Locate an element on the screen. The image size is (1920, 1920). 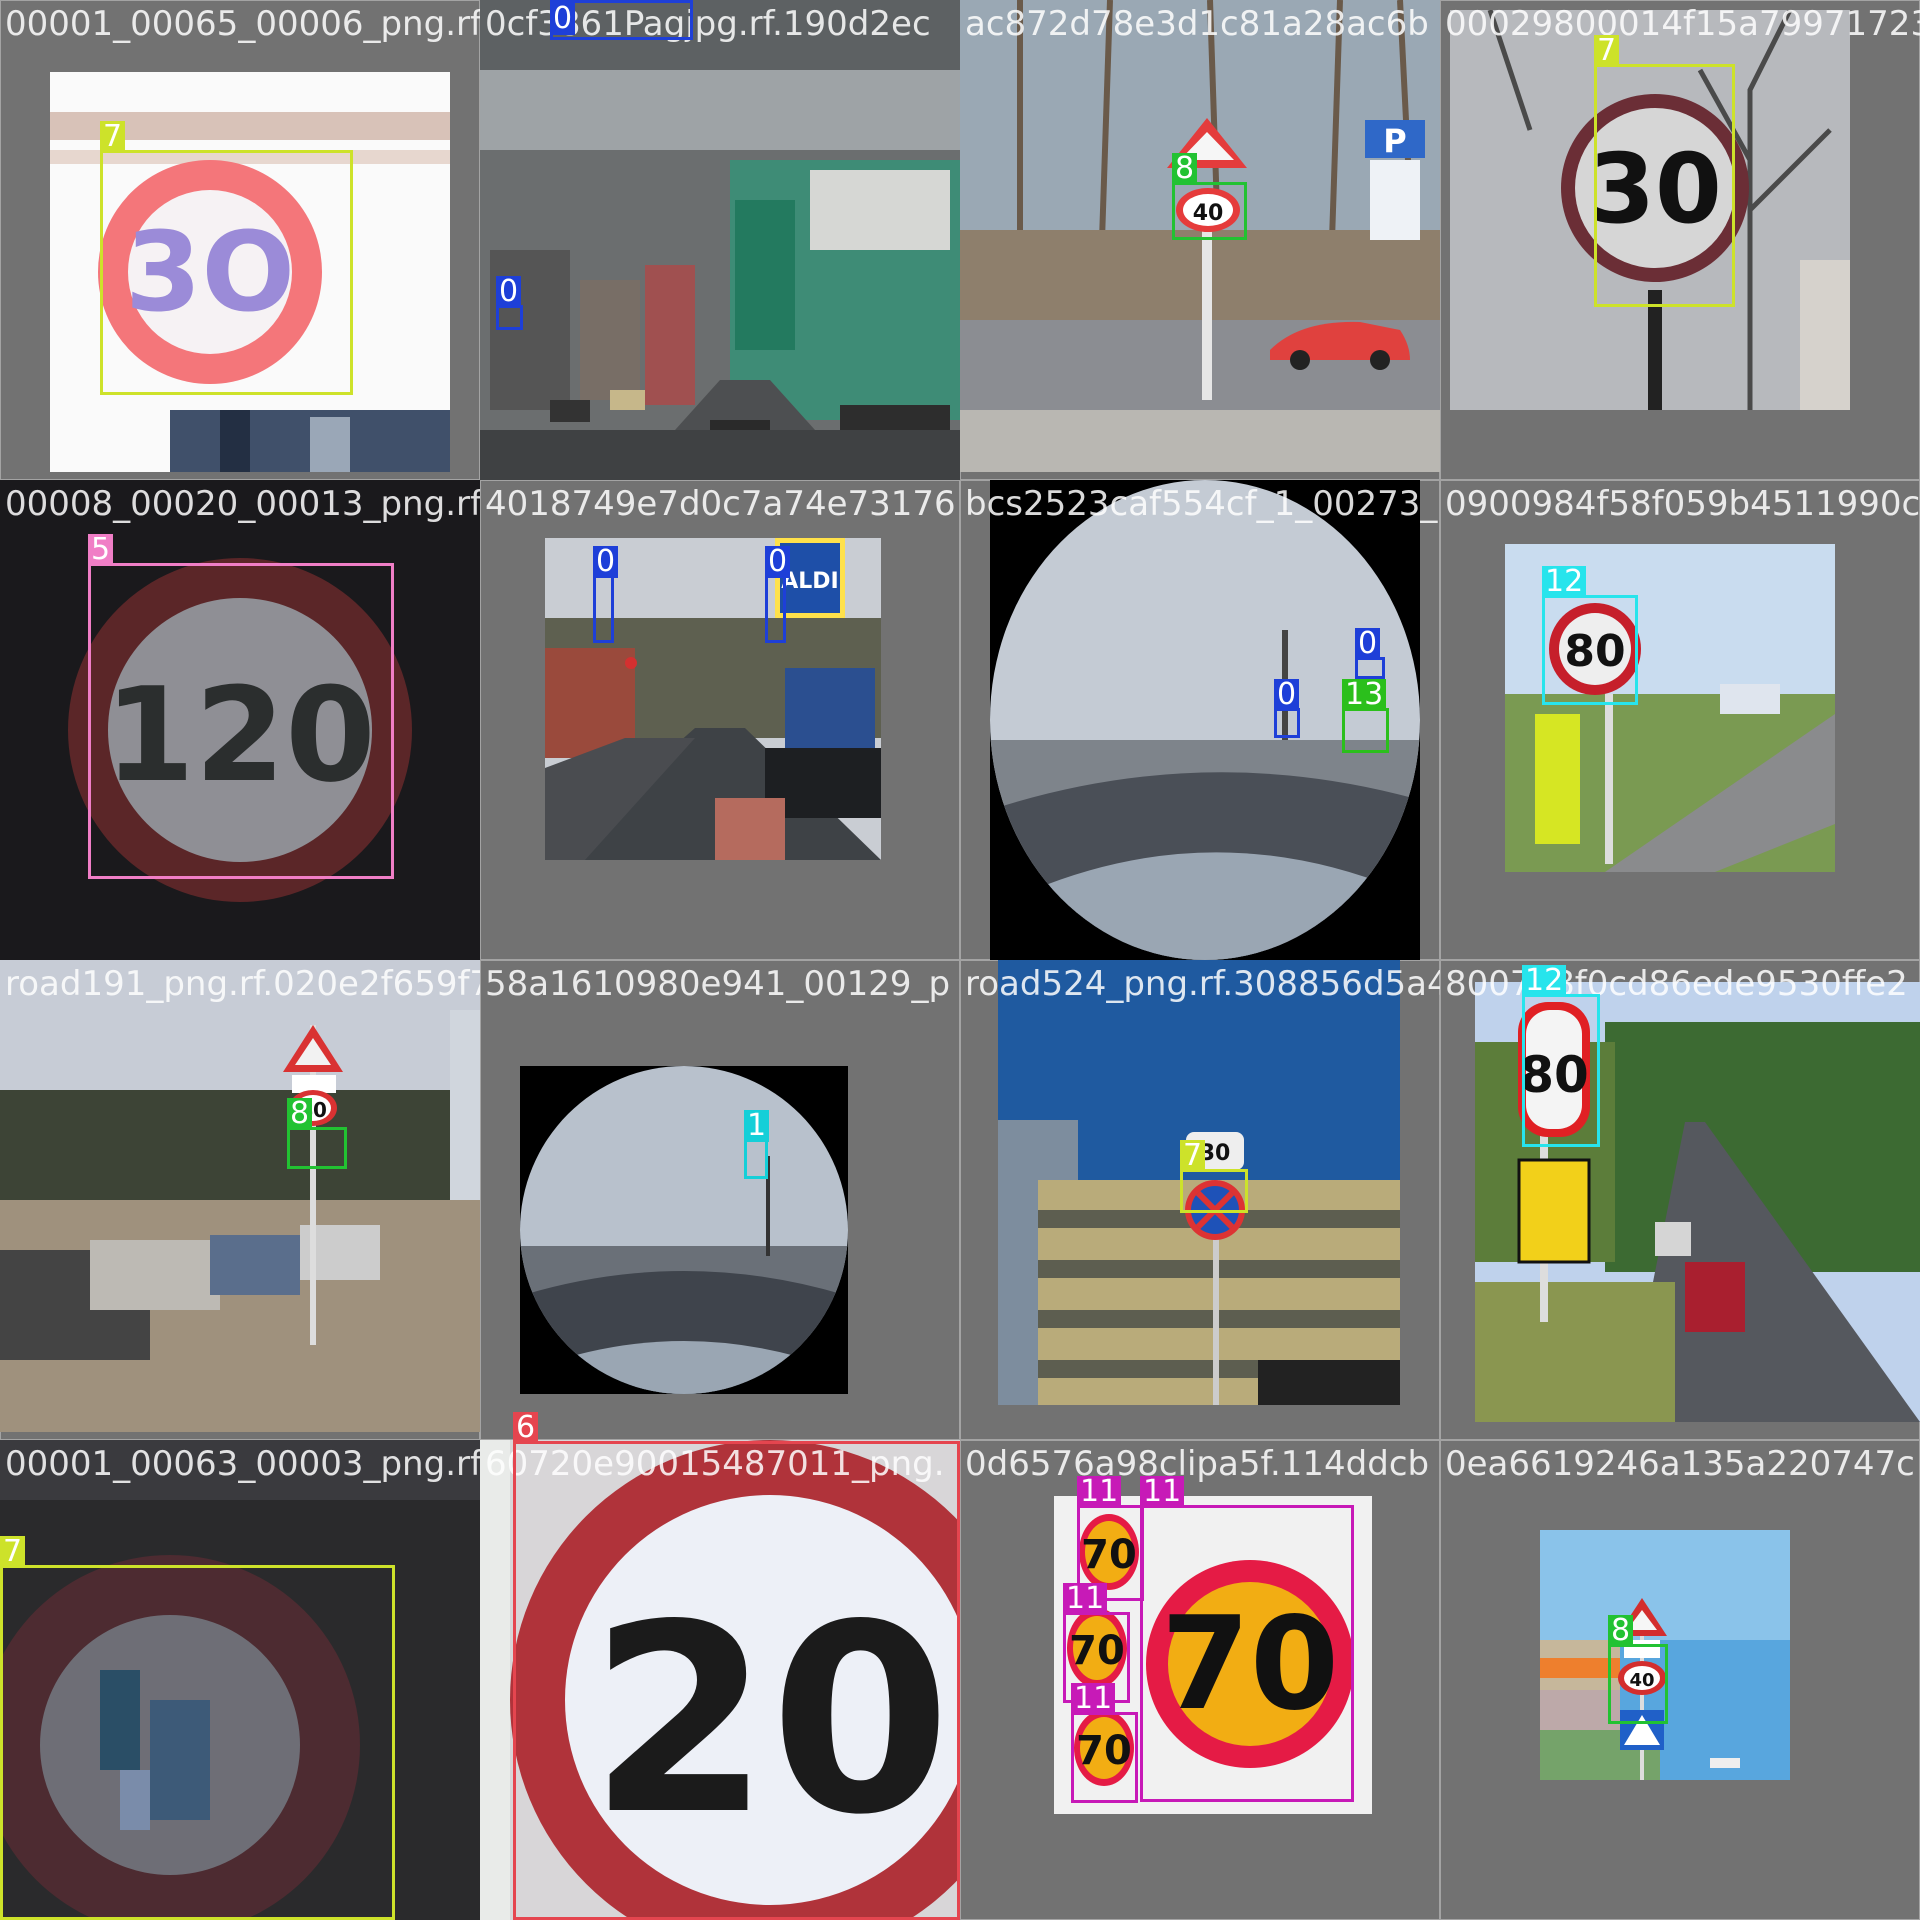
detection-box: 6 is located at coordinates (736, 1666).